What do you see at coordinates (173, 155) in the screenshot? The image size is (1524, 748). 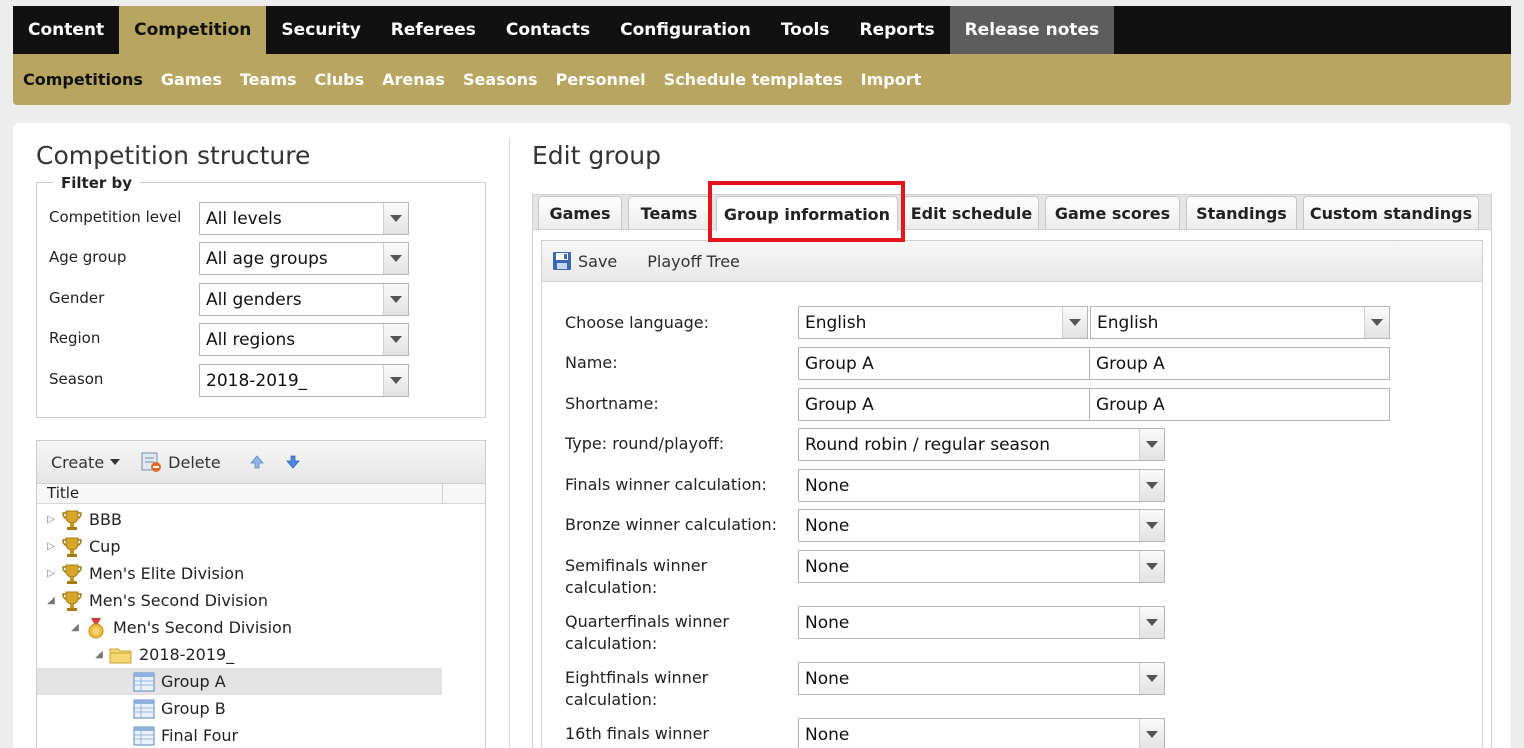 I see `competition-structure-title: Competition structure` at bounding box center [173, 155].